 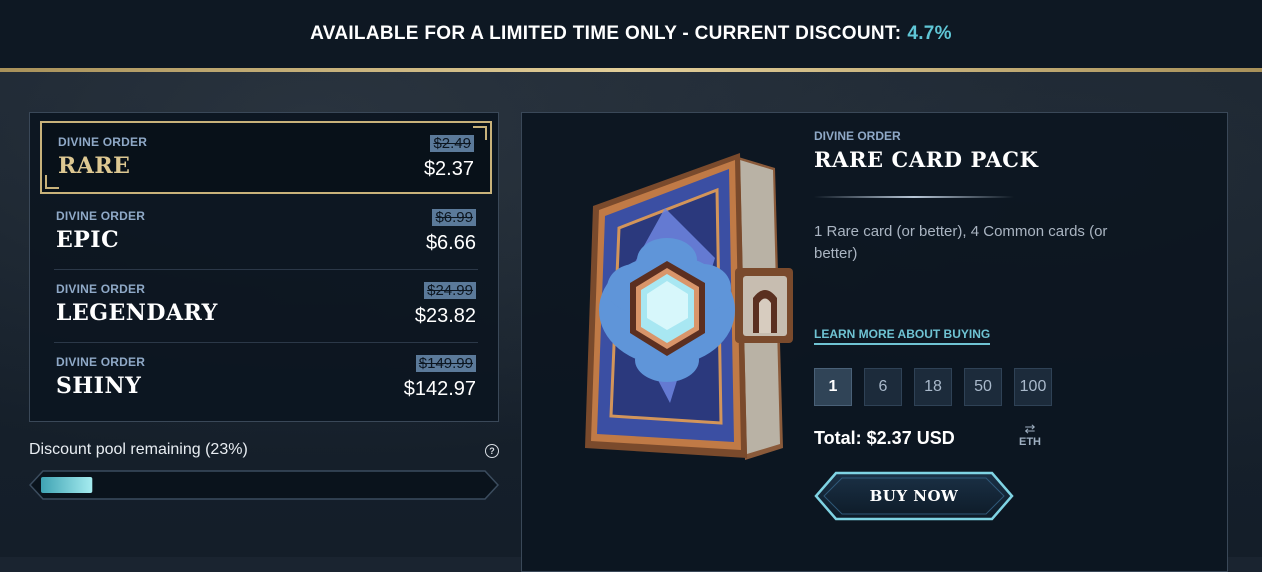 What do you see at coordinates (266, 379) in the screenshot?
I see `pack-item-shiny: DIVINE ORDER SHINY $149.99 $142.97` at bounding box center [266, 379].